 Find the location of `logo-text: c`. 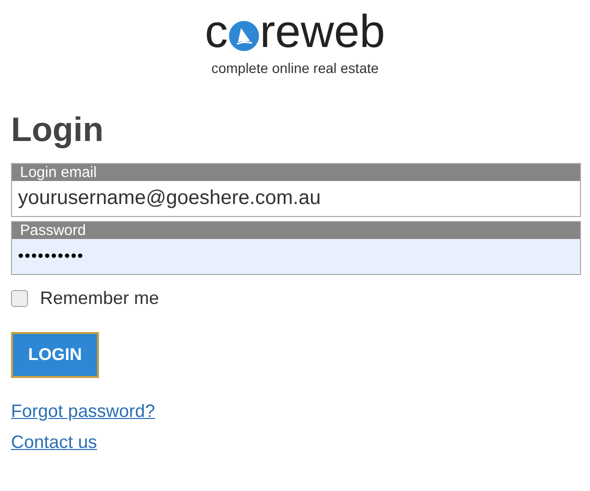

logo-text: c is located at coordinates (216, 31).